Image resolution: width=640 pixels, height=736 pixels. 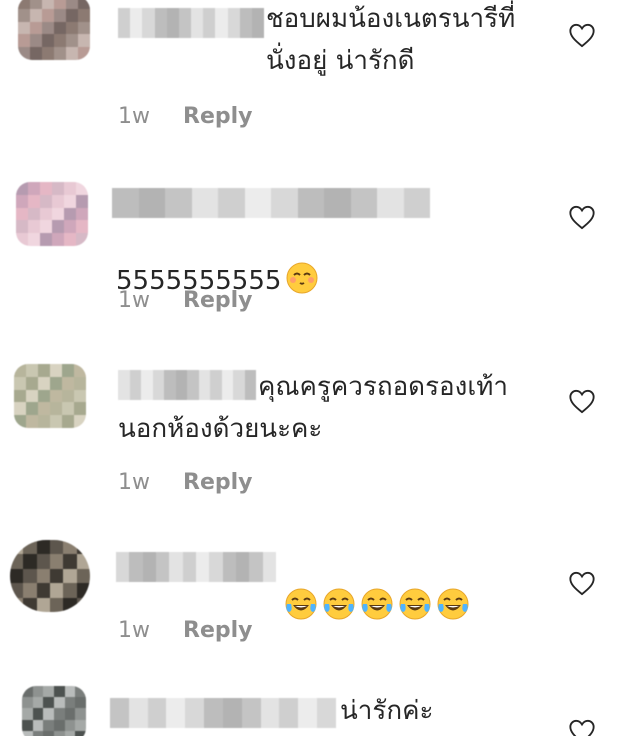 I want to click on emoji-row, so click(x=375, y=605).